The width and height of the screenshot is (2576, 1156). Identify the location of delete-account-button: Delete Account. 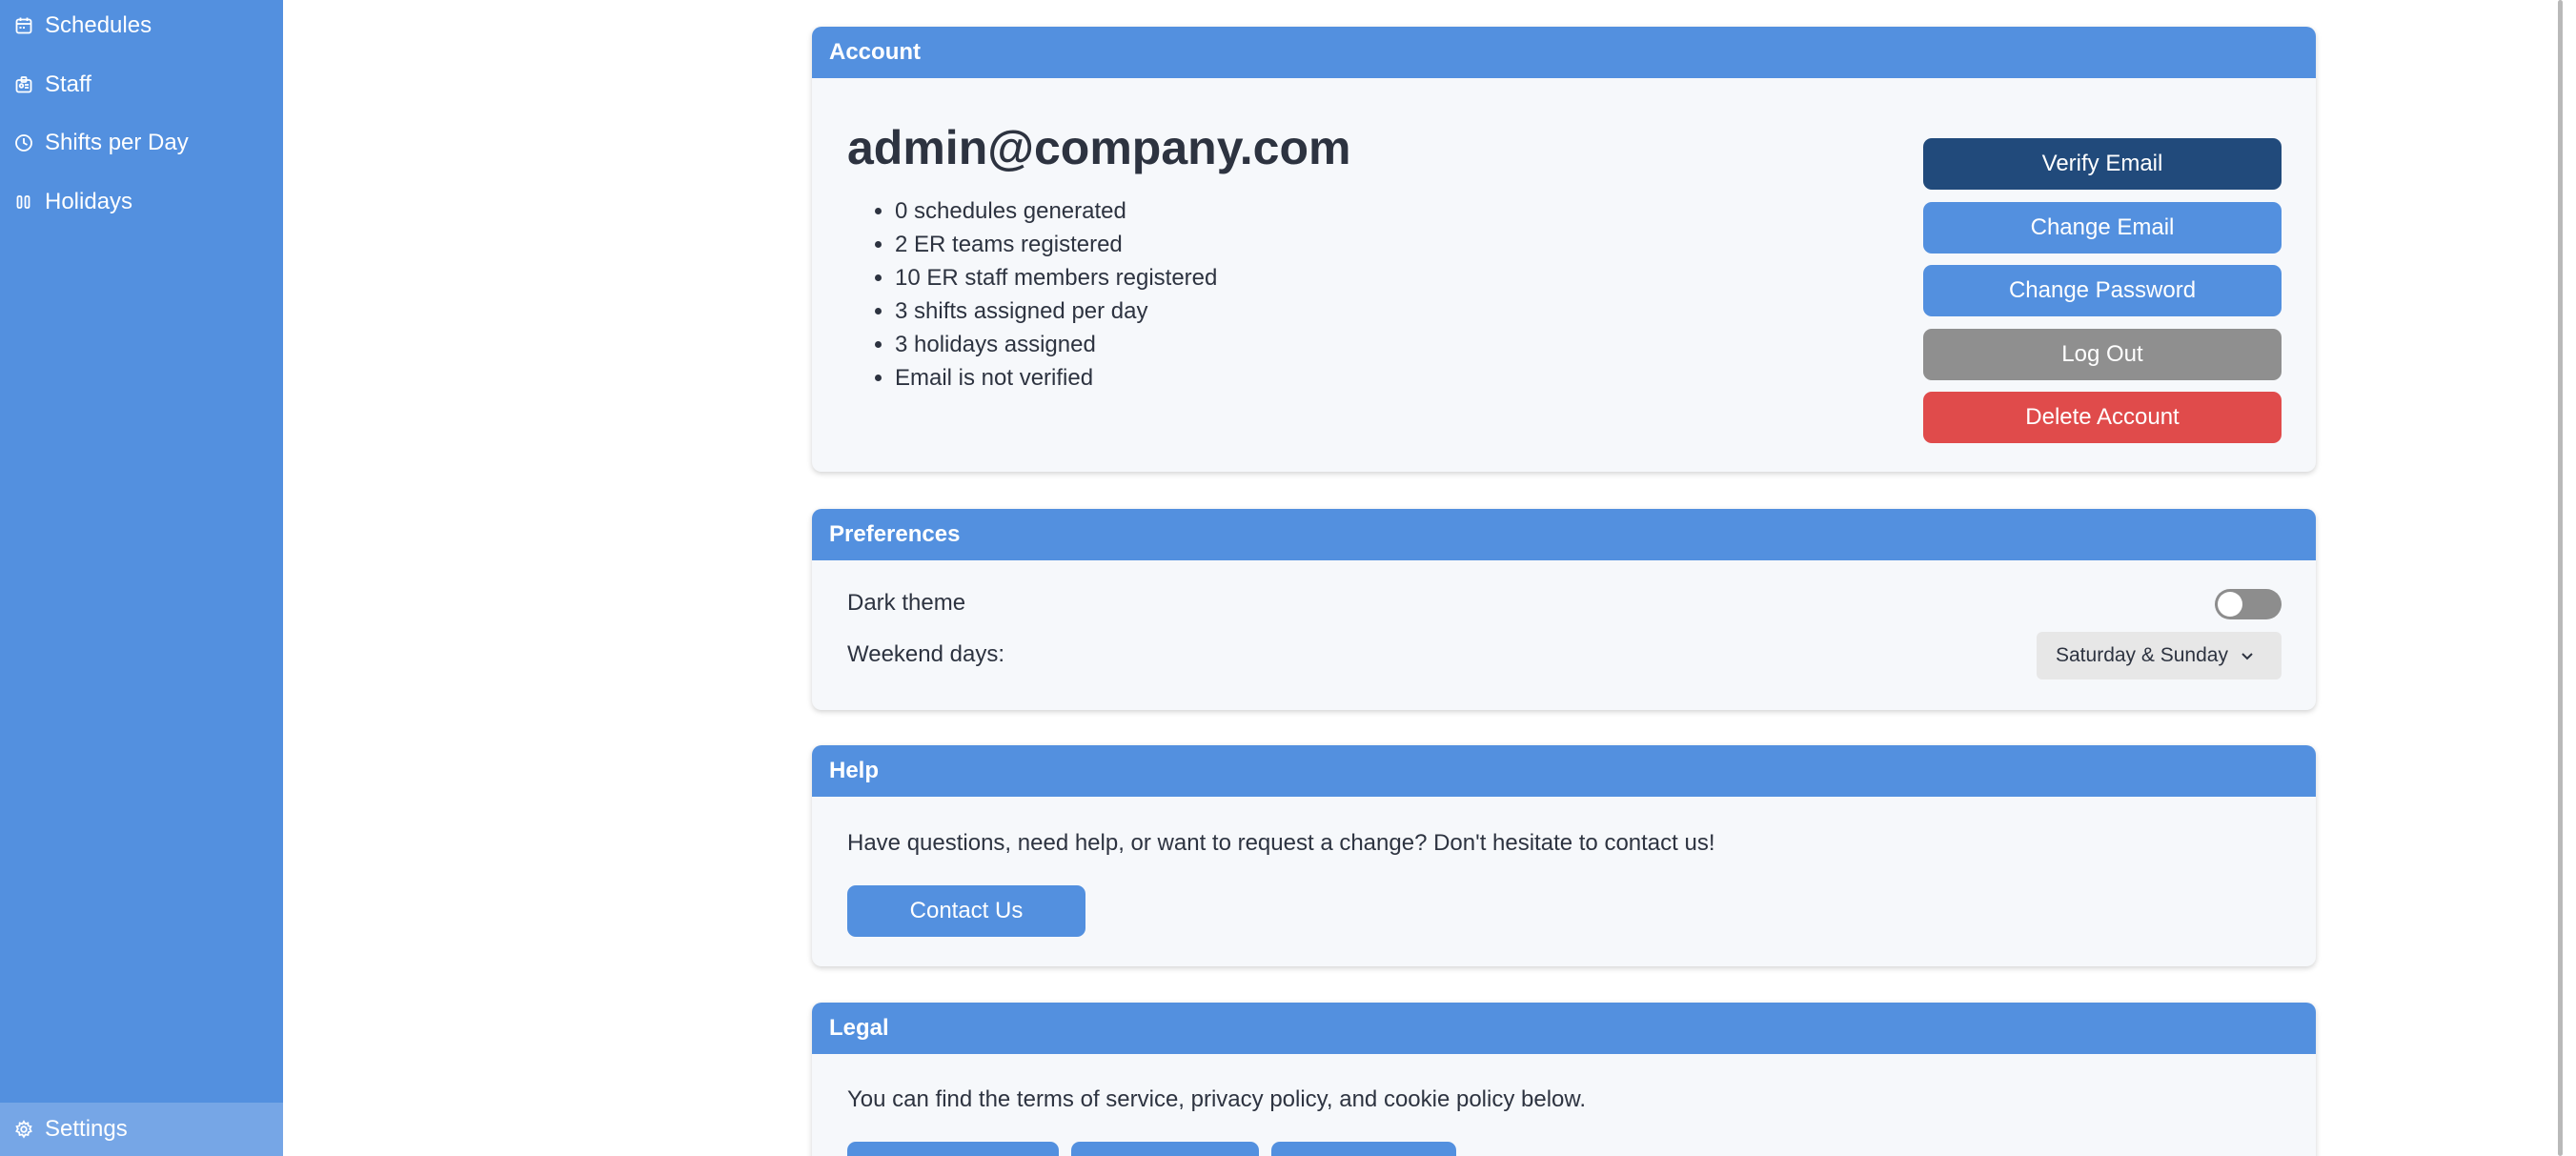
(2102, 418).